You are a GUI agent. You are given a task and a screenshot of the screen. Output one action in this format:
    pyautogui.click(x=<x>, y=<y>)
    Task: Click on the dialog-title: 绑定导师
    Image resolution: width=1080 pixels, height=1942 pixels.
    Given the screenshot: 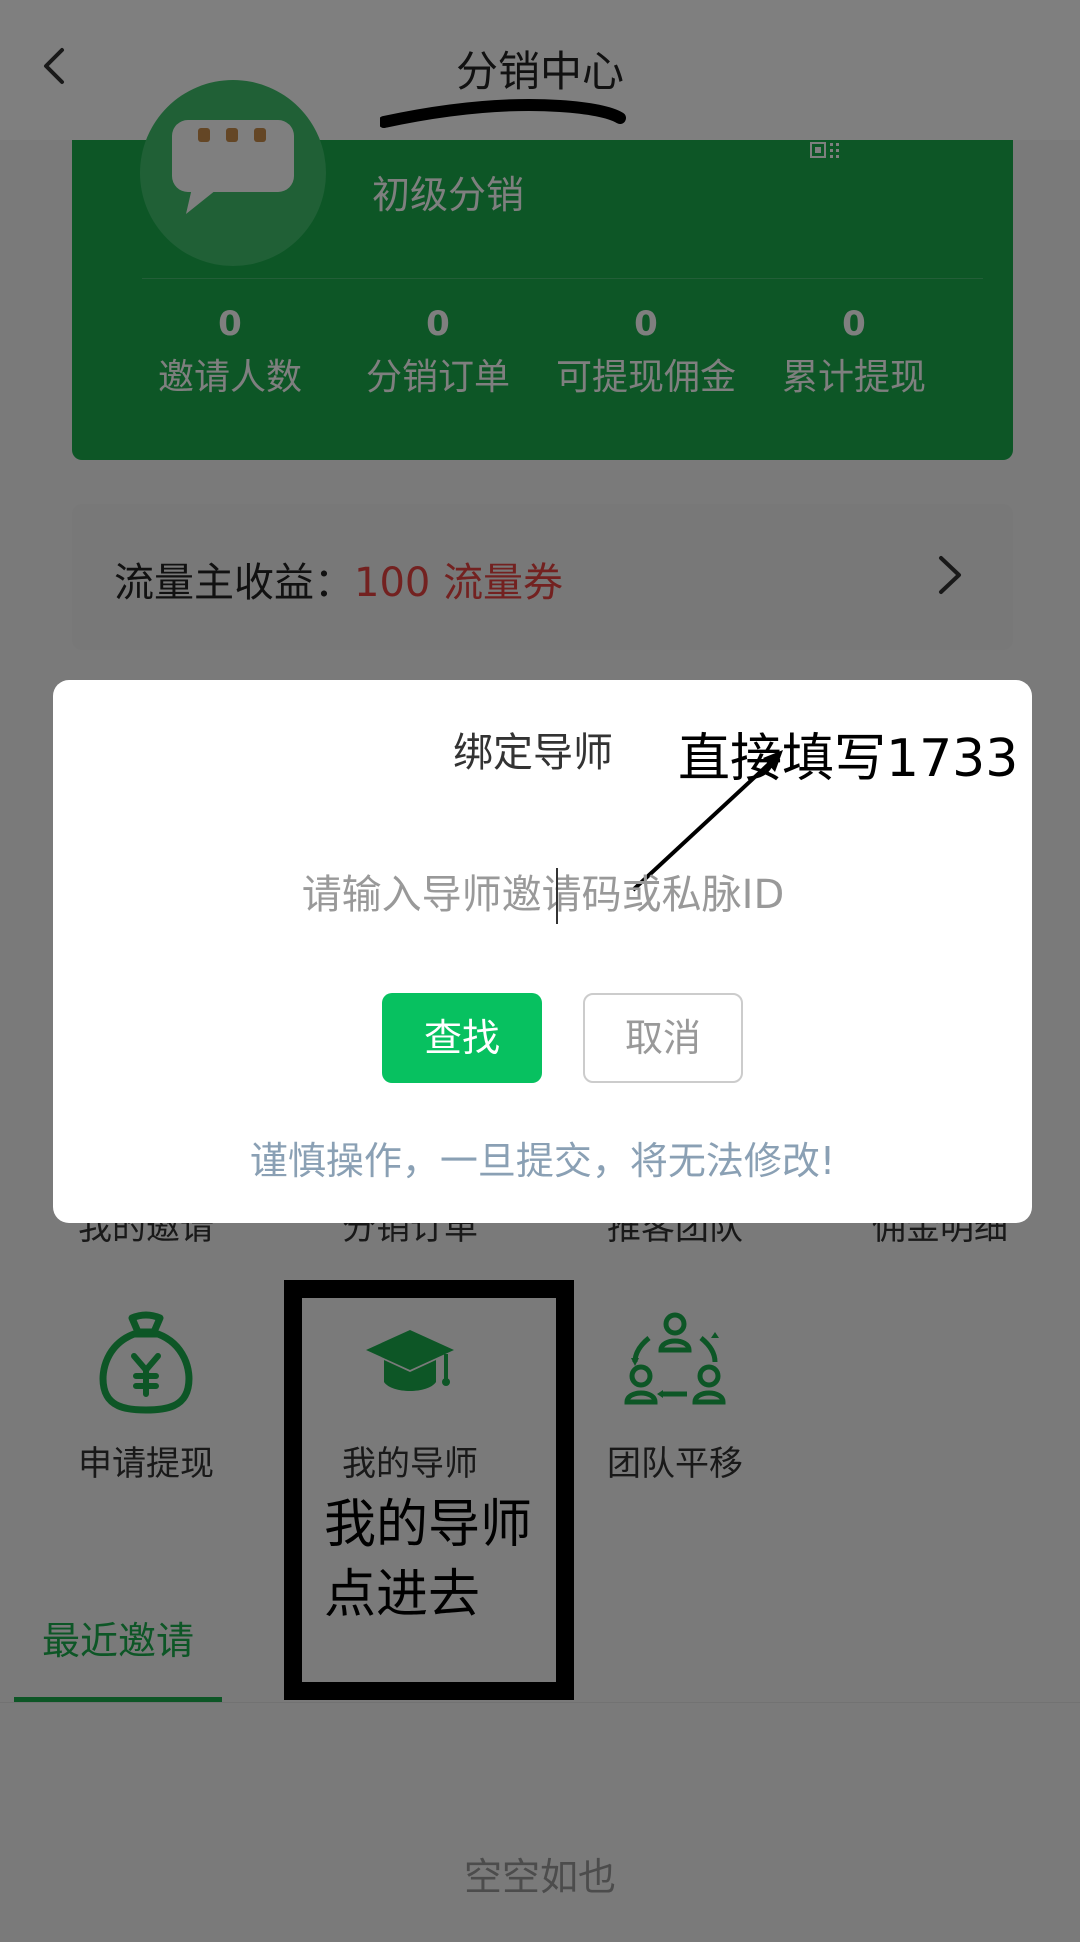 What is the action you would take?
    pyautogui.click(x=533, y=753)
    